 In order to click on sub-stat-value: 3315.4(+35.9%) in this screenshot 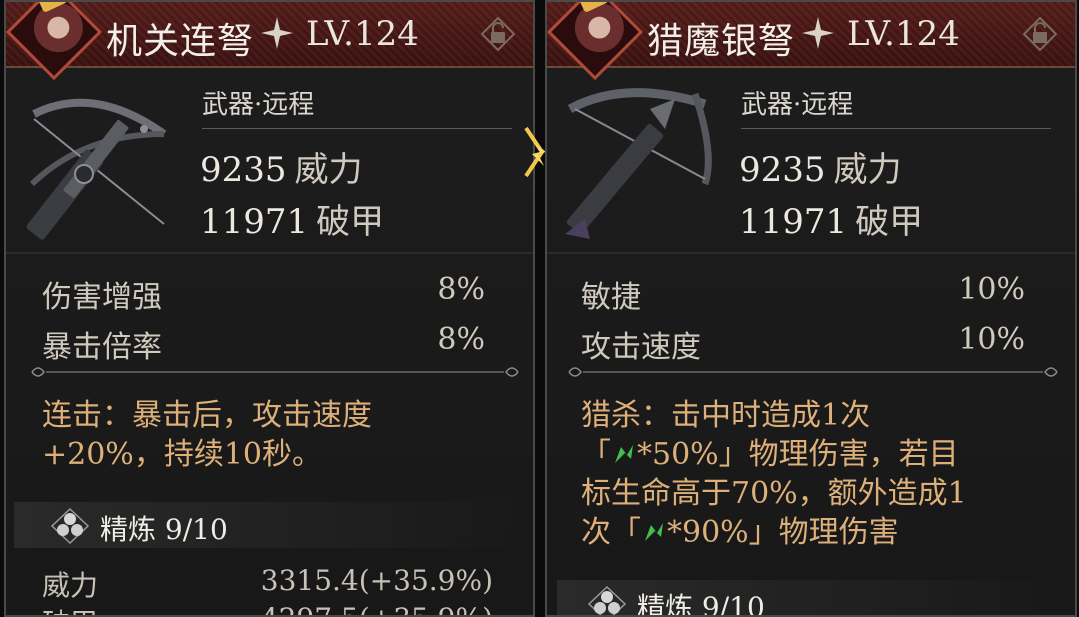, I will do `click(376, 580)`.